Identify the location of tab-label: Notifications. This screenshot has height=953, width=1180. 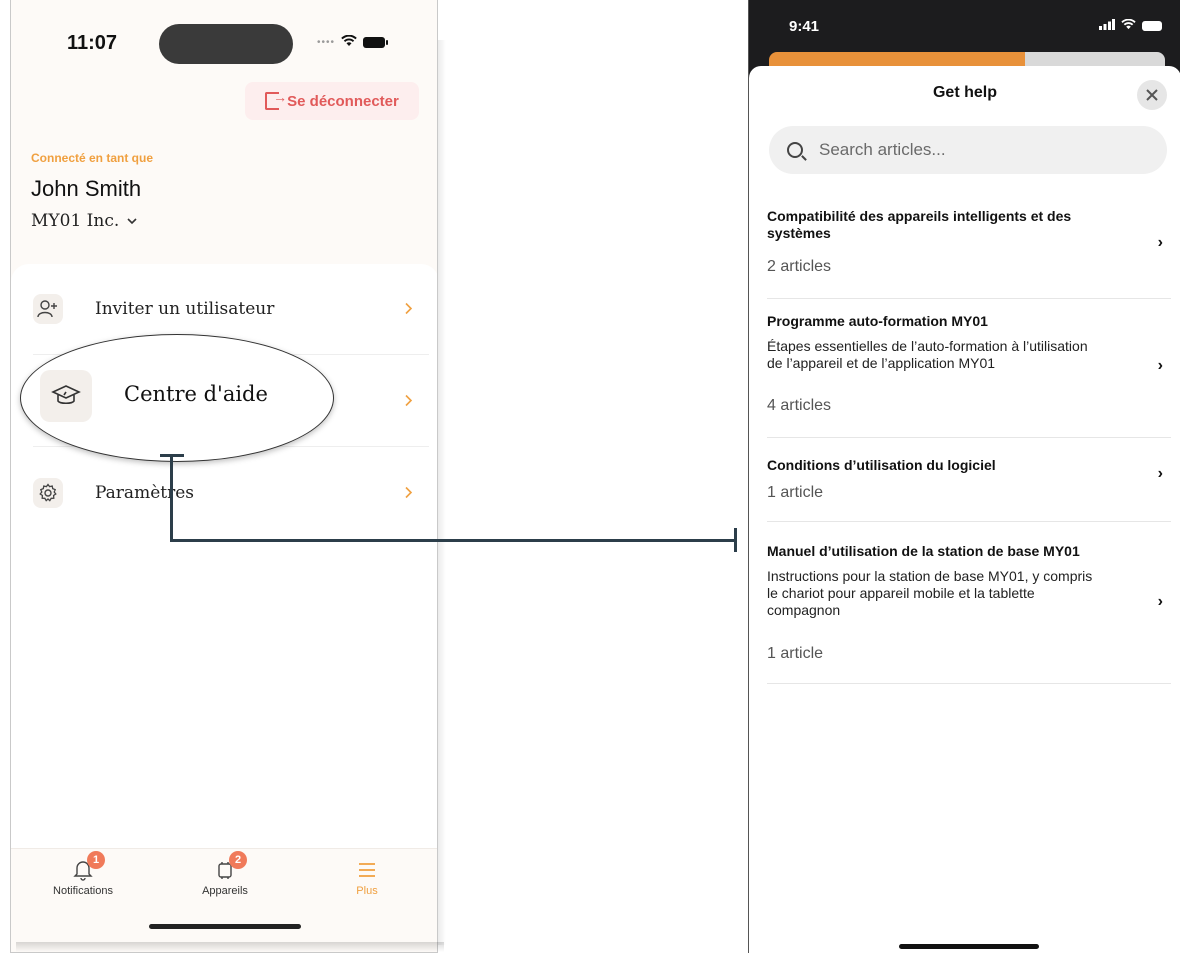
(83, 891).